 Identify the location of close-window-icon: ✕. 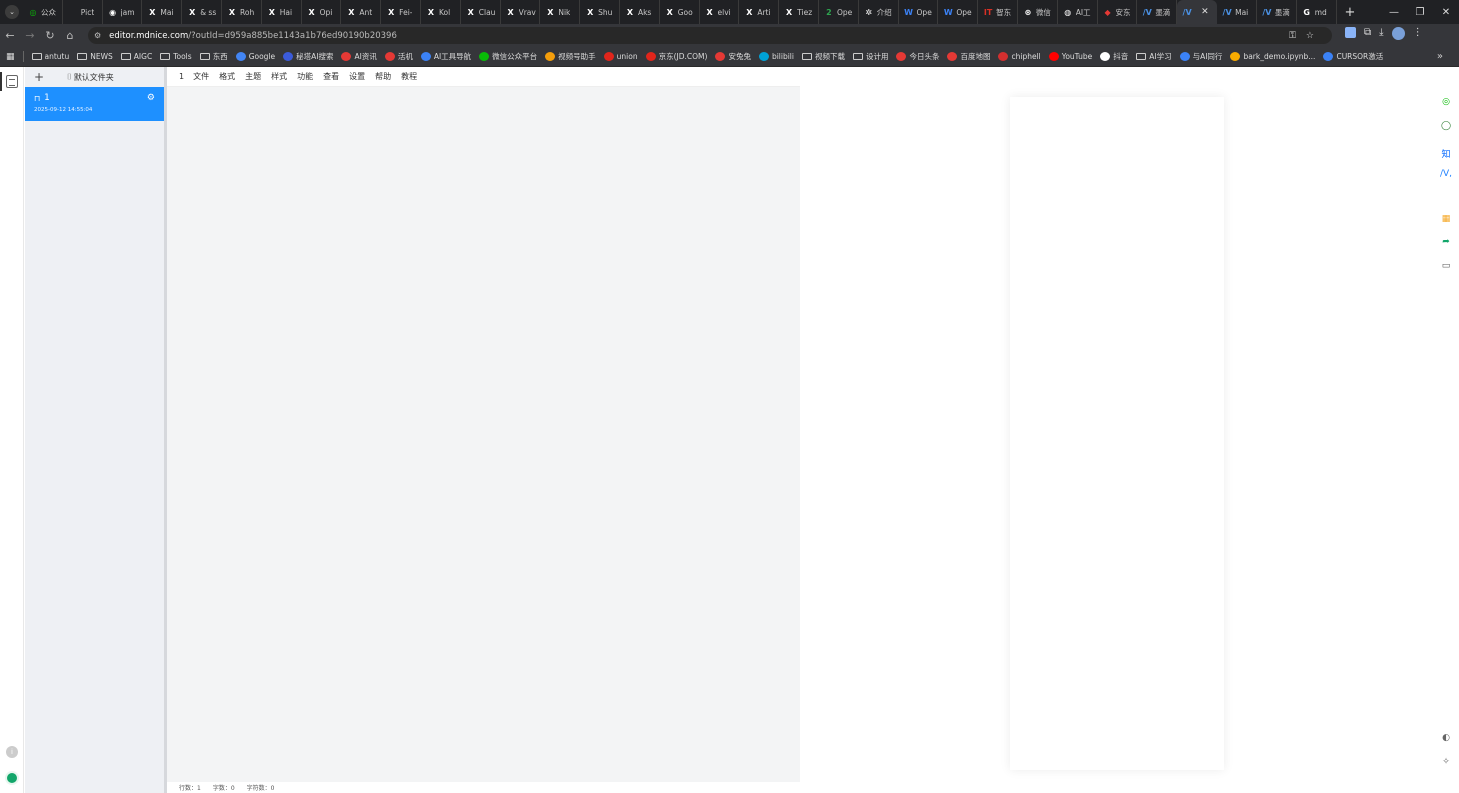
(1446, 12).